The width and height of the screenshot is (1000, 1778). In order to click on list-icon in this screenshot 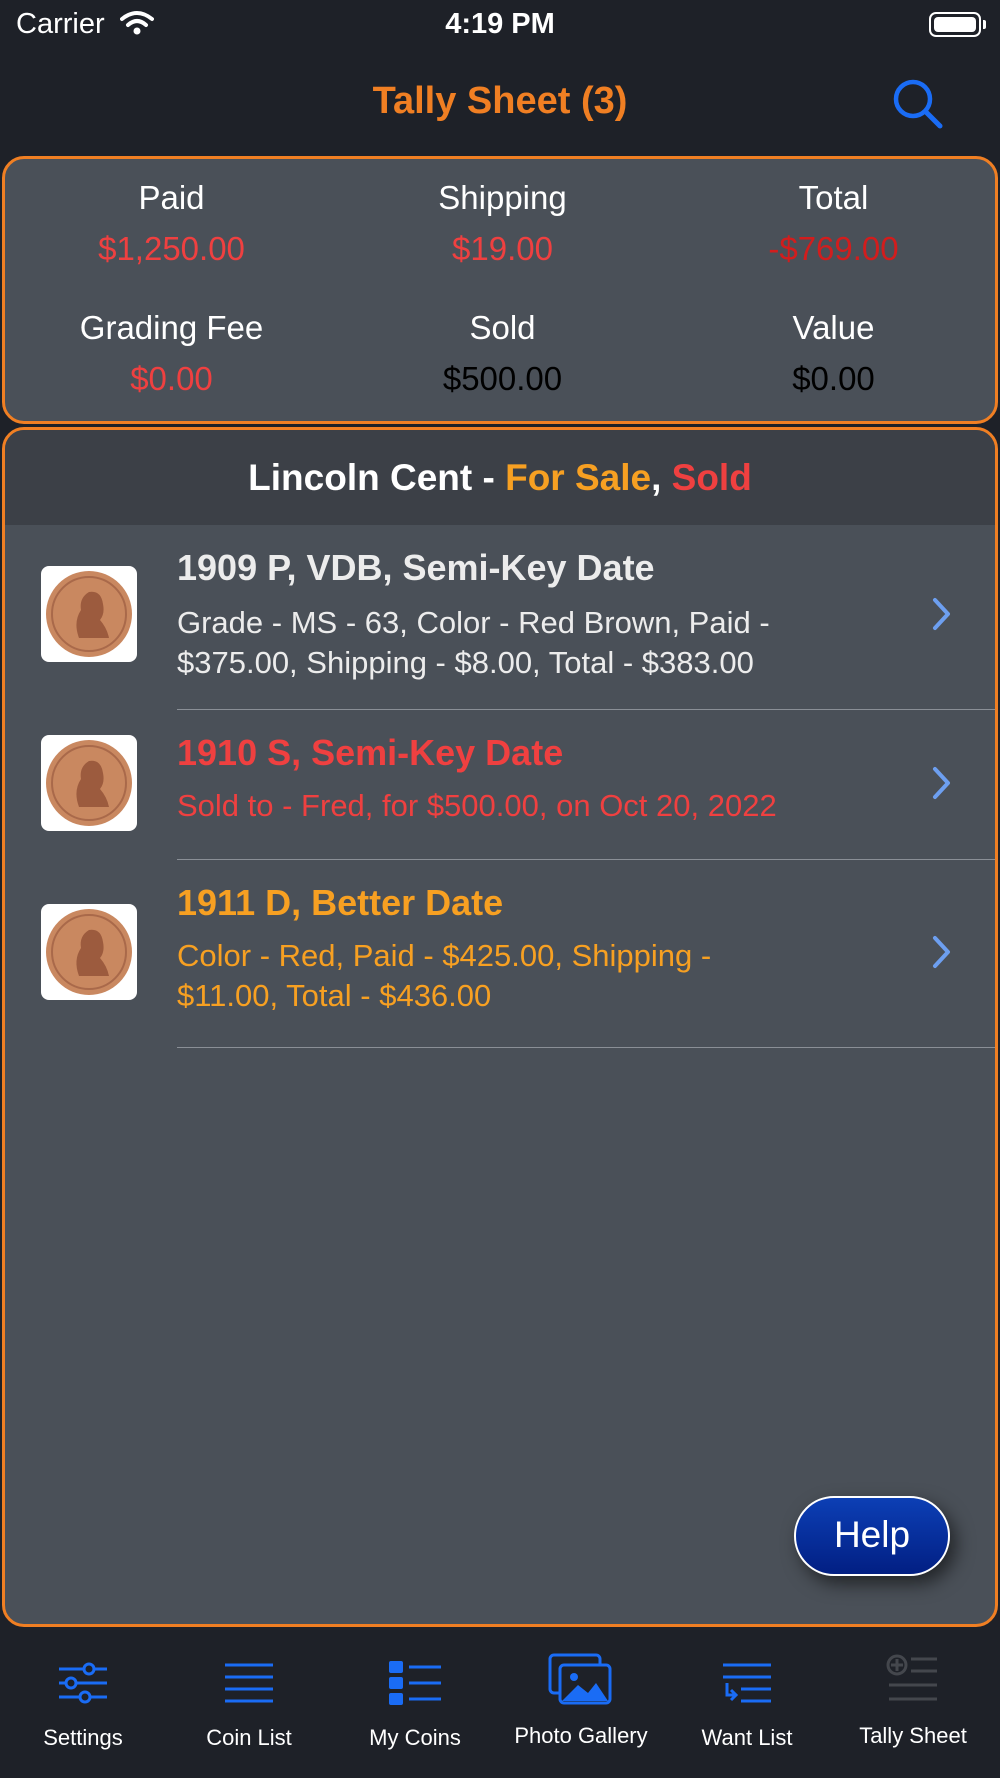, I will do `click(249, 1683)`.